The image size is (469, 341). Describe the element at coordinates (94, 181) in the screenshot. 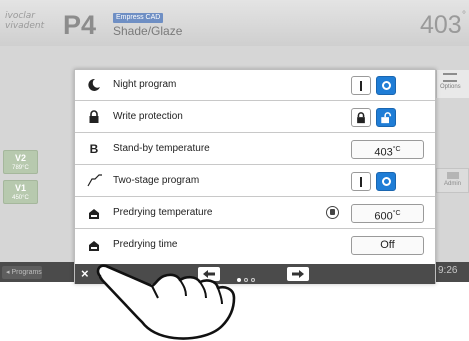

I see `two-stage-curve-icon` at that location.